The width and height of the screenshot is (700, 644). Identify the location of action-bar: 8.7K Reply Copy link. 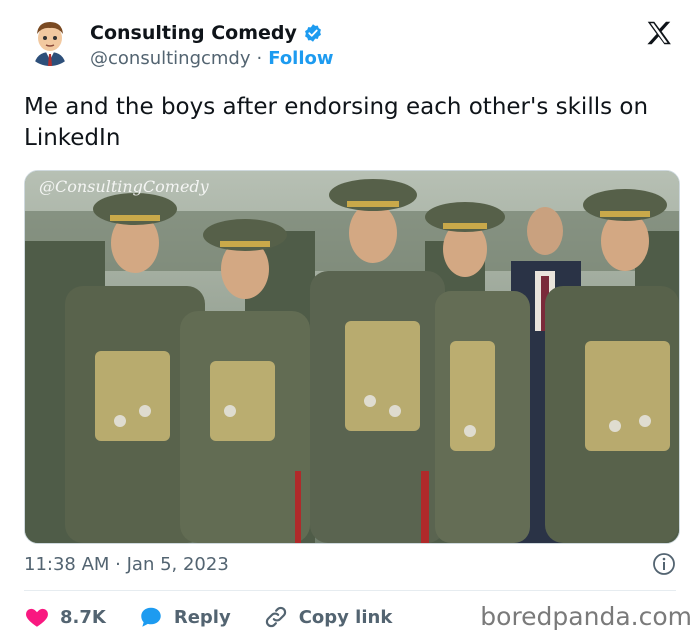
(224, 617).